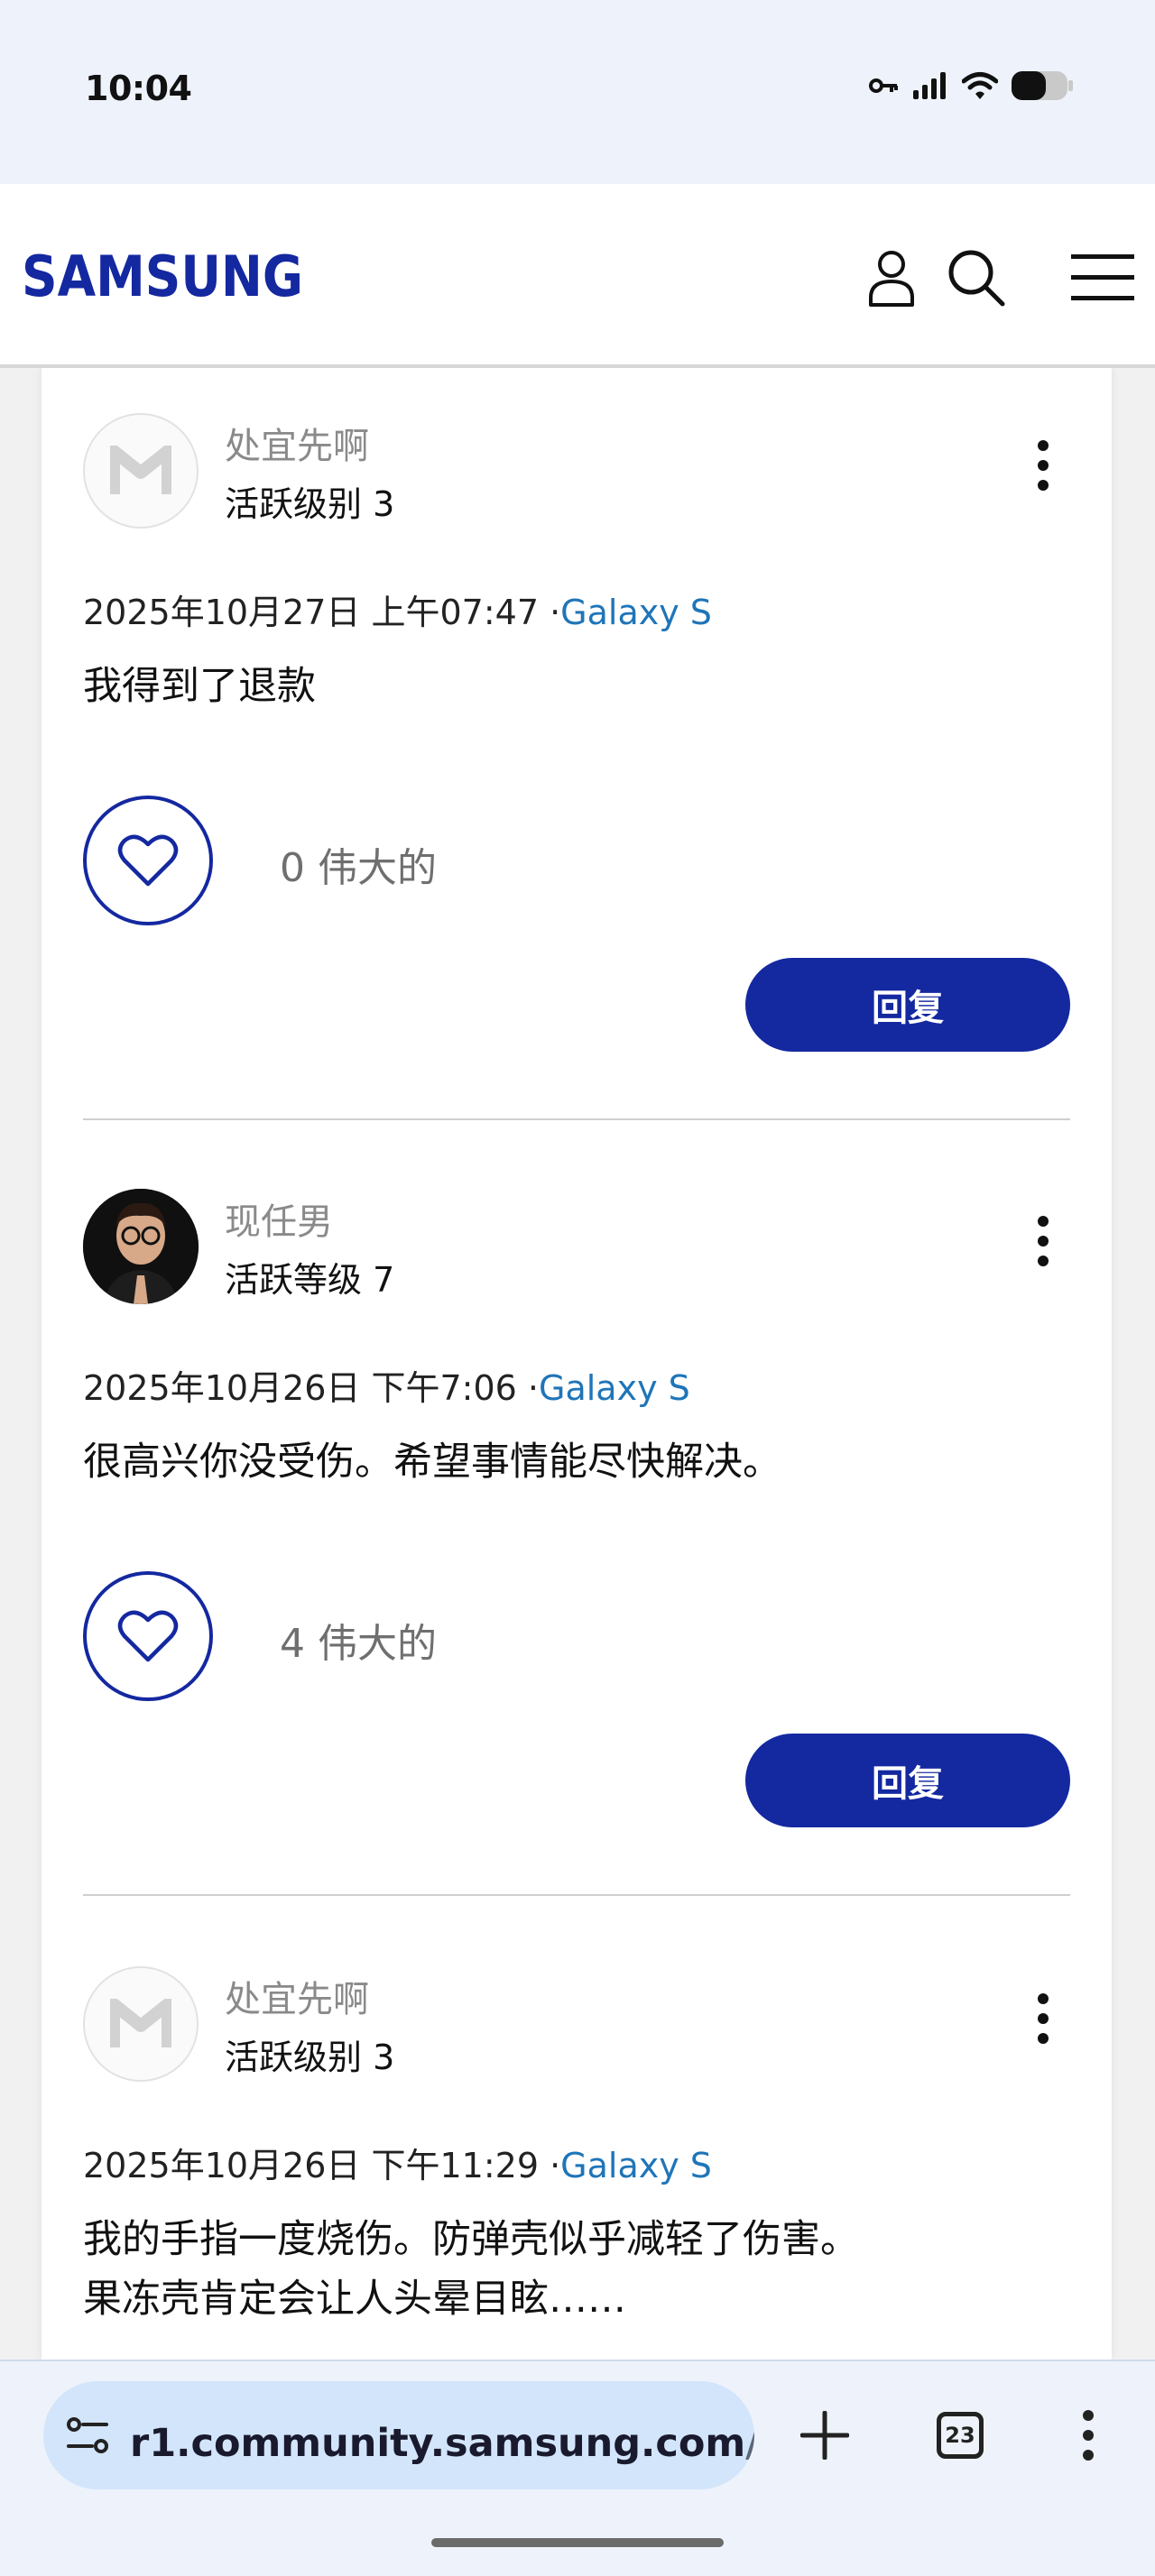 The width and height of the screenshot is (1155, 2576). I want to click on post-body: 我得到了退款, so click(199, 687).